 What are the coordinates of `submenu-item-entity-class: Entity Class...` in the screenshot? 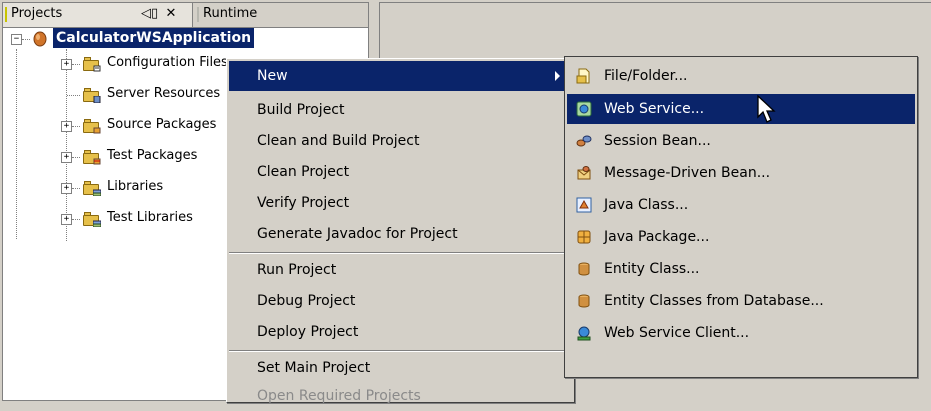 It's located at (741, 269).